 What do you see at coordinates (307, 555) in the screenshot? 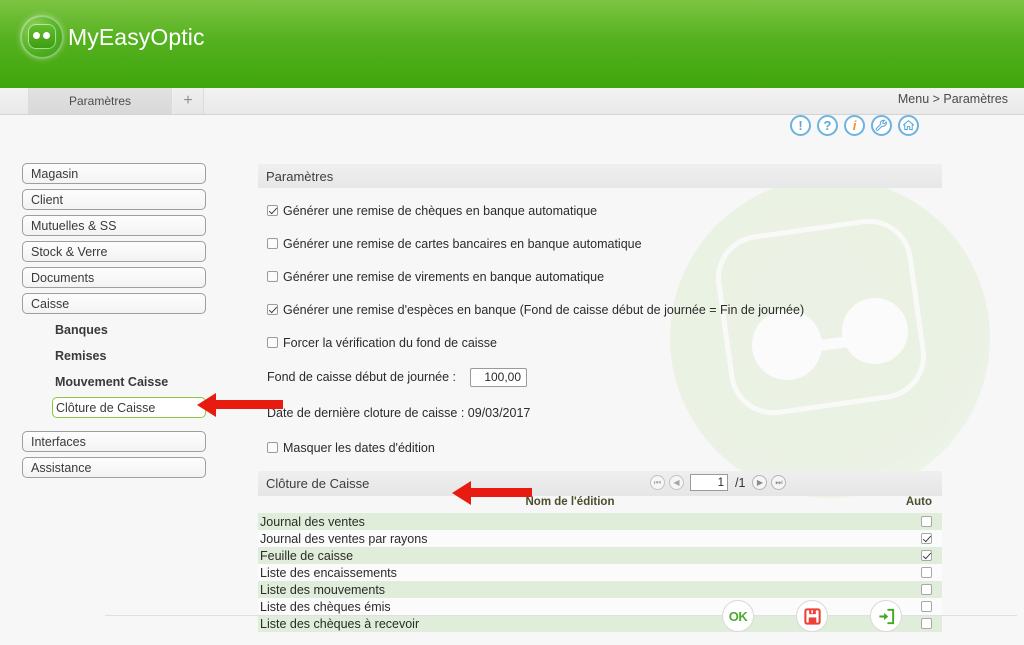
I see `row-label: Feuille de caisse` at bounding box center [307, 555].